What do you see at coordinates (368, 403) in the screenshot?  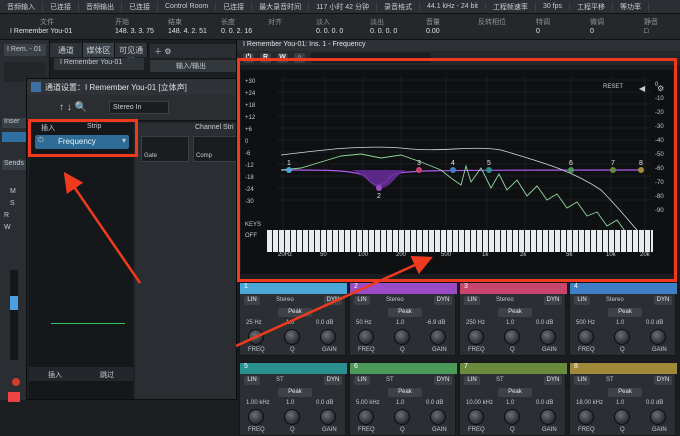 I see `band-freq-value: 5.00 kHz` at bounding box center [368, 403].